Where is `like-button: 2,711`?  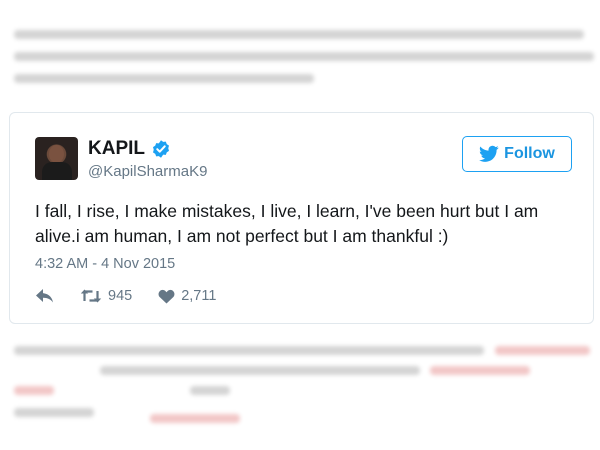 like-button: 2,711 is located at coordinates (187, 296).